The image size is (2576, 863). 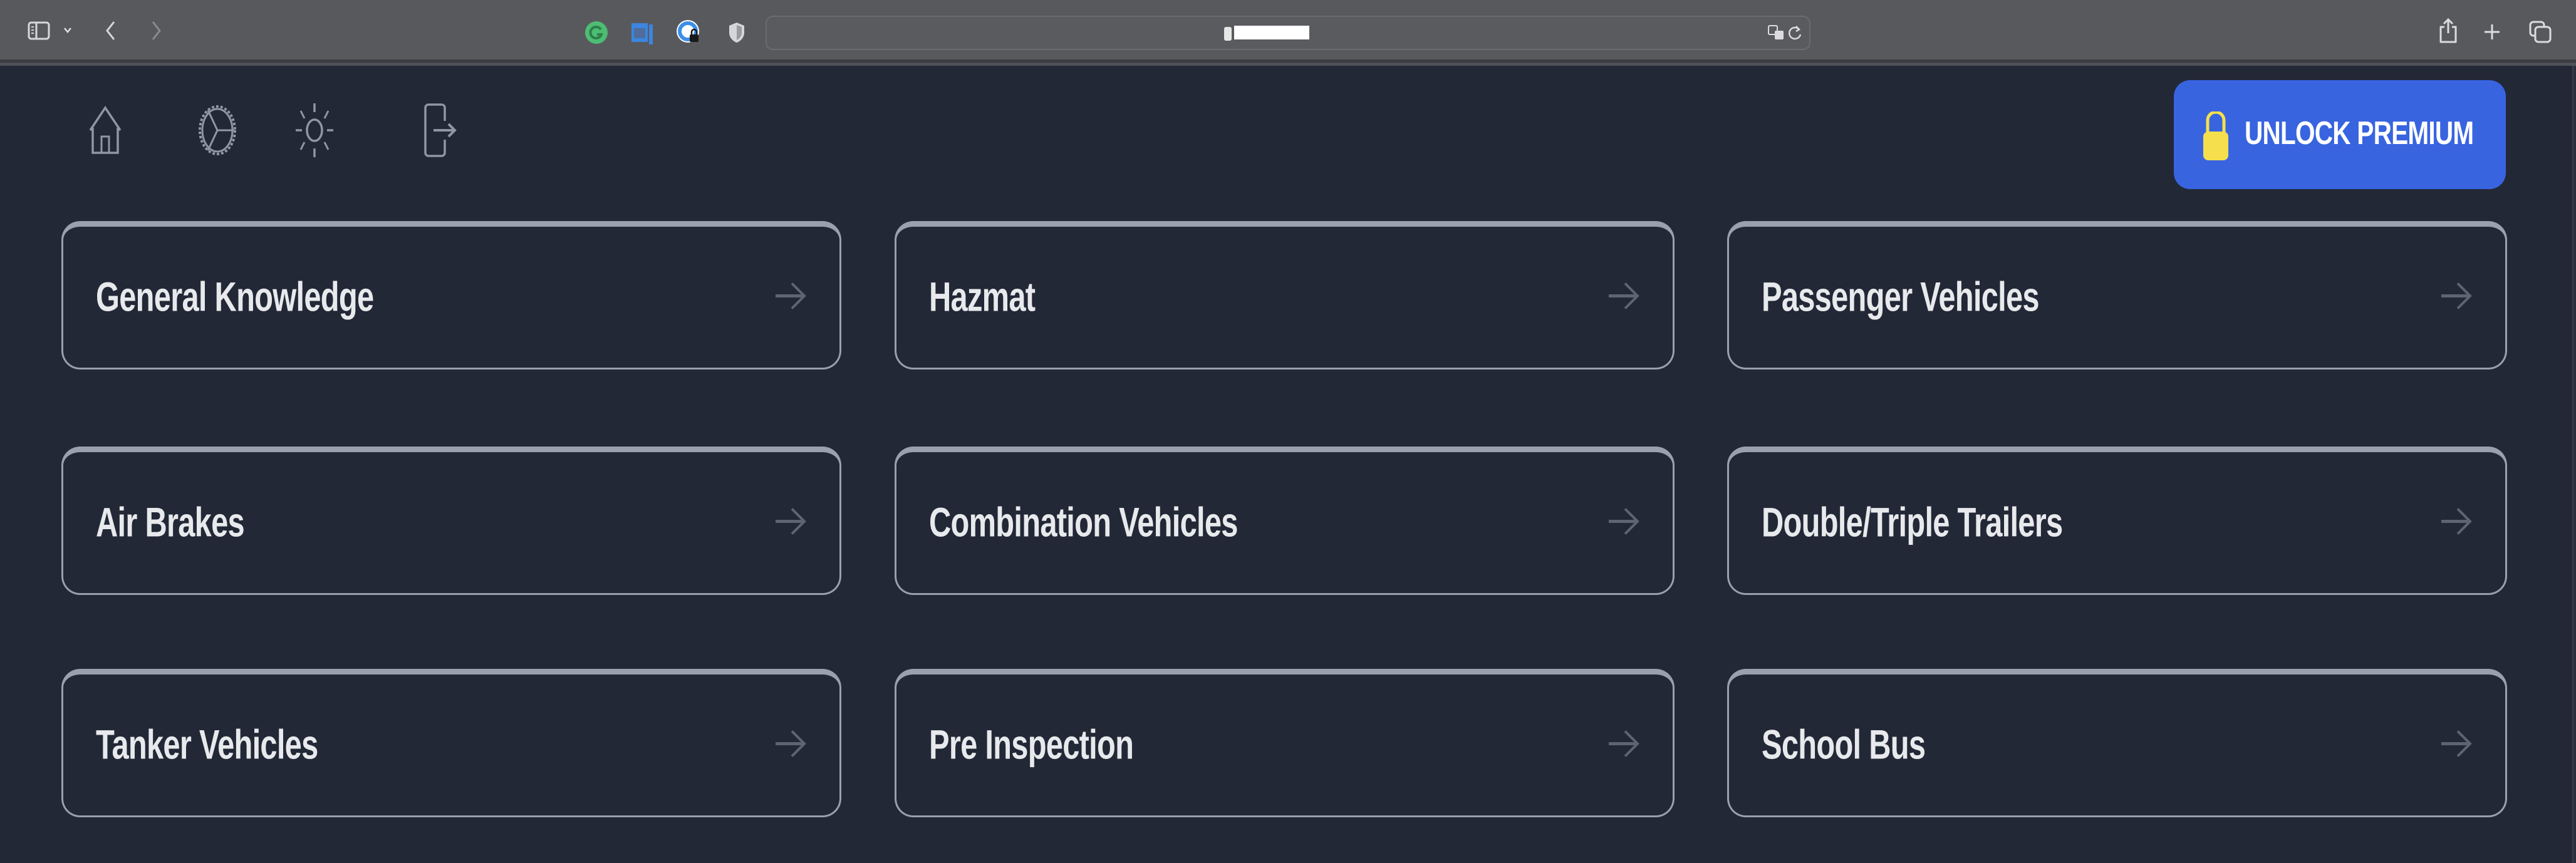 What do you see at coordinates (38, 30) in the screenshot?
I see `sidebar-toggle-icon` at bounding box center [38, 30].